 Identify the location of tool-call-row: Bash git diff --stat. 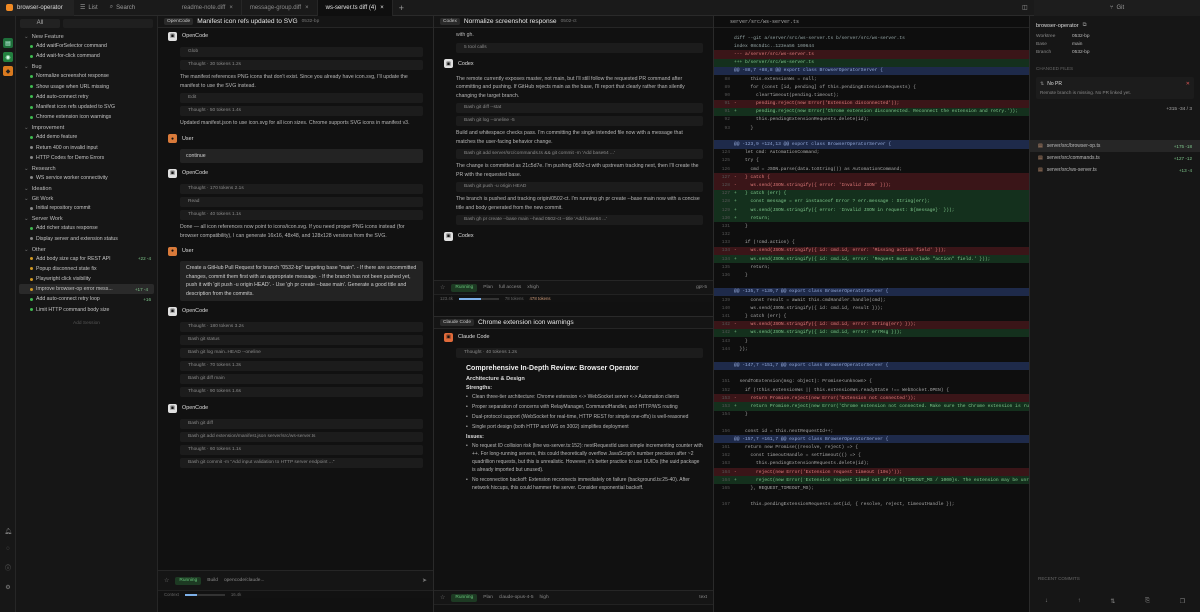
(579, 108).